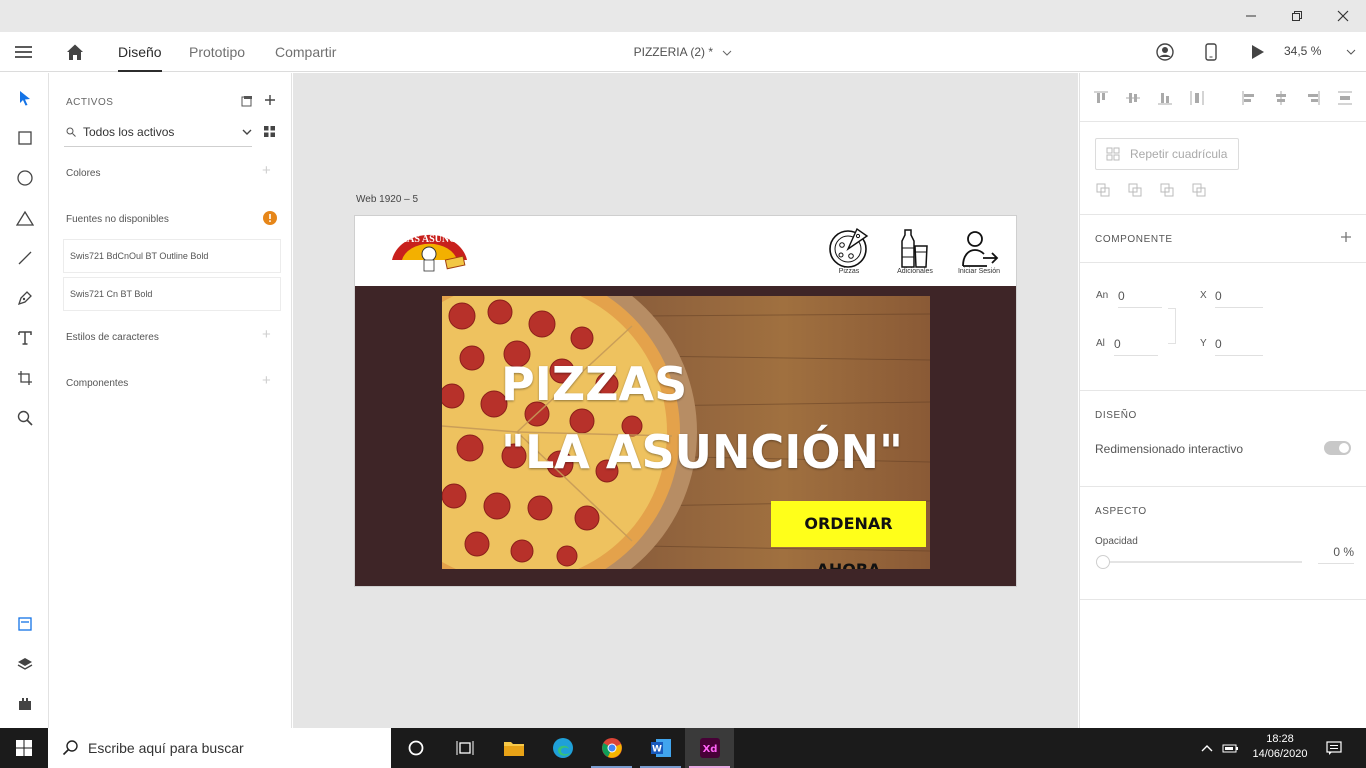  Describe the element at coordinates (1336, 554) in the screenshot. I see `opacity-input: 0 %` at that location.